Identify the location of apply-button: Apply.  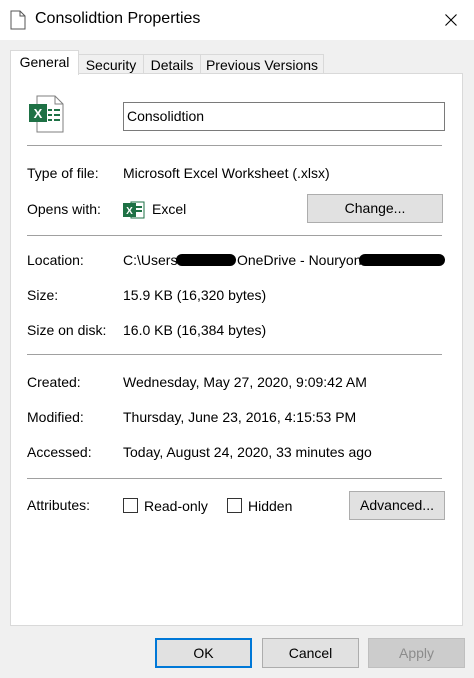
(416, 653).